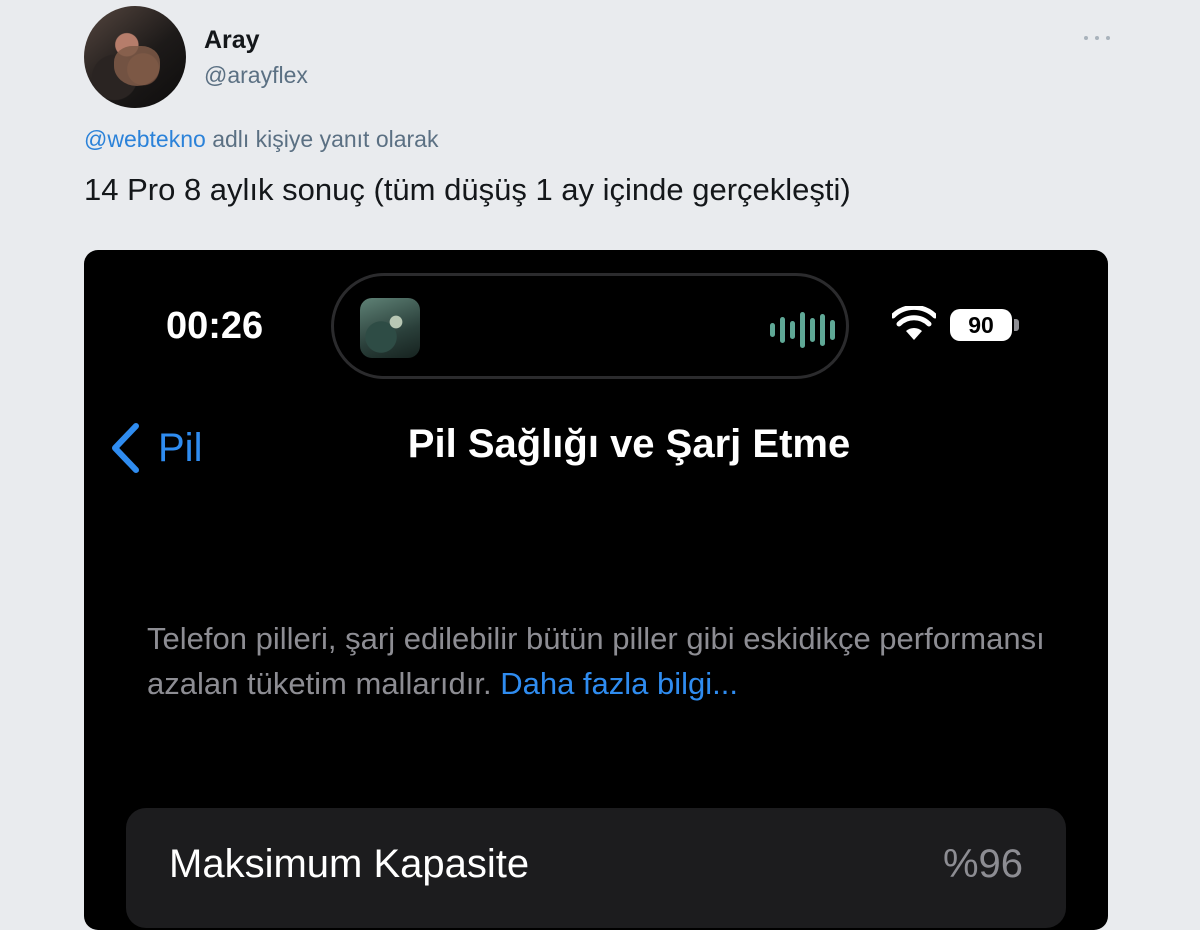  I want to click on reply-context-text: adlı kişiye yanıt olarak, so click(322, 139).